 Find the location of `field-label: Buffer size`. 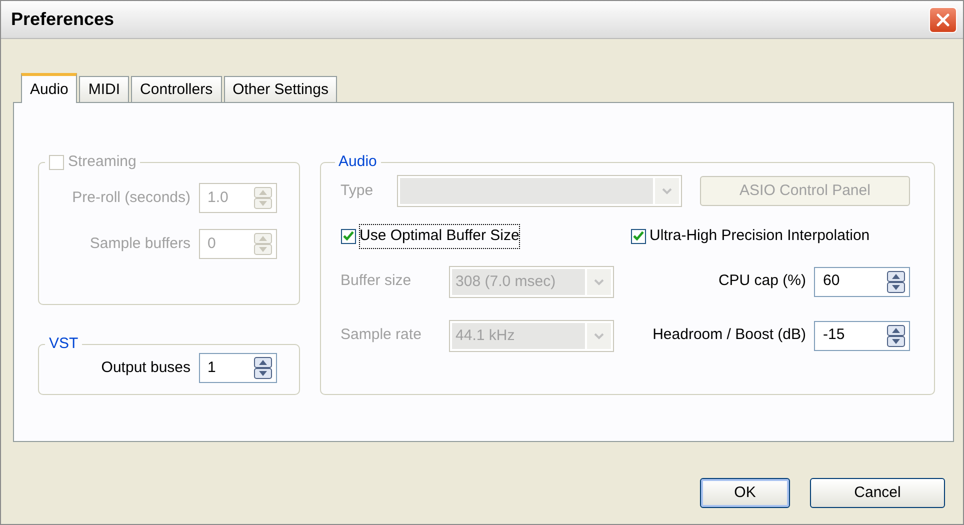

field-label: Buffer size is located at coordinates (376, 281).